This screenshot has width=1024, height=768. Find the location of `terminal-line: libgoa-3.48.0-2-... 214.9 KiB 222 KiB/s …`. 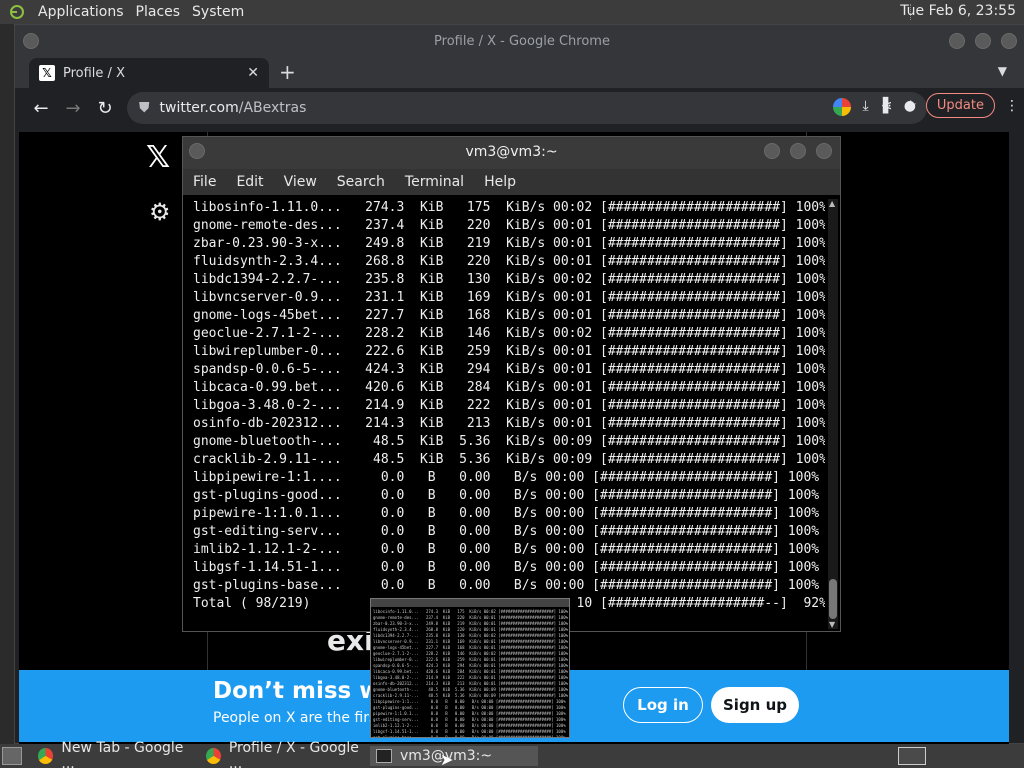

terminal-line: libgoa-3.48.0-2-... 214.9 KiB 222 KiB/s … is located at coordinates (509, 405).